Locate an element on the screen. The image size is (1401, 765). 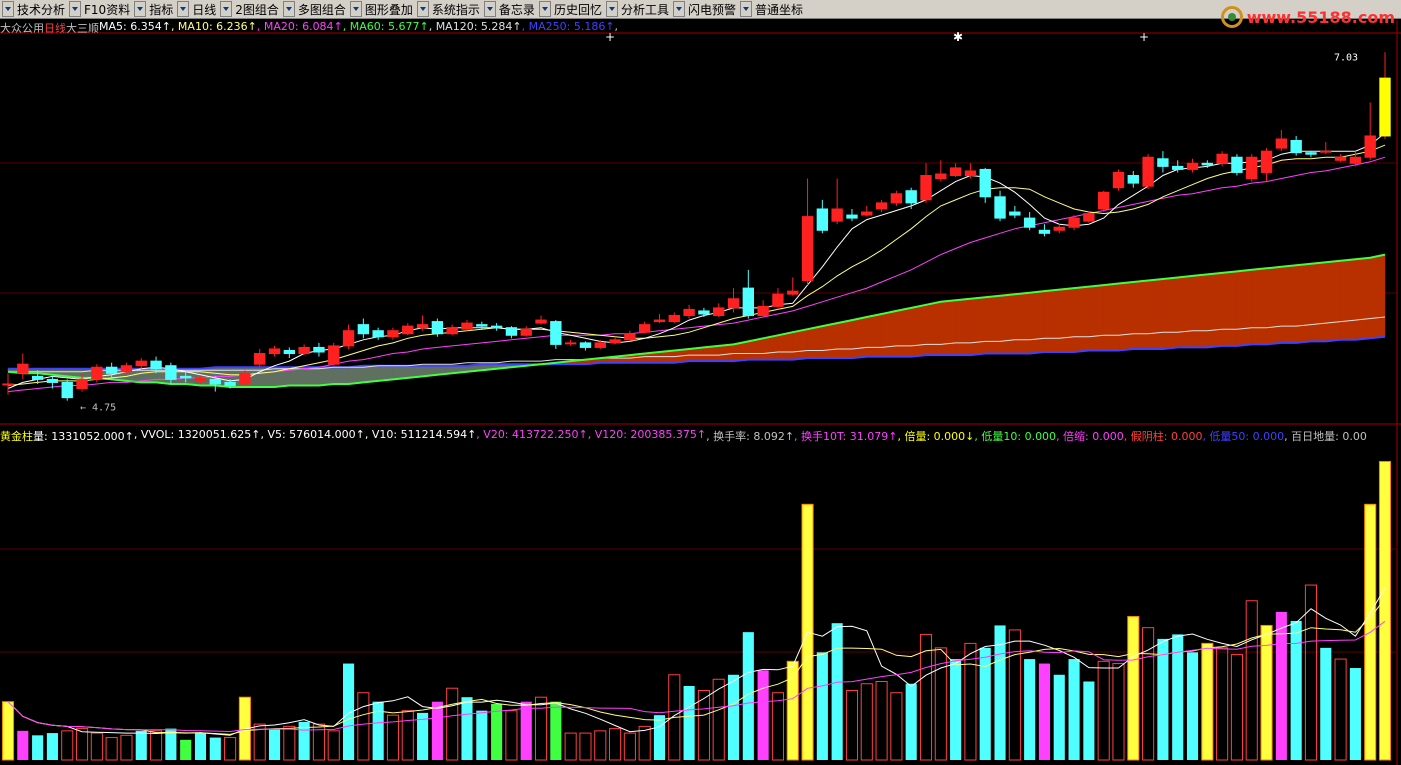
high-price-label: 7.03 is located at coordinates (1346, 57).